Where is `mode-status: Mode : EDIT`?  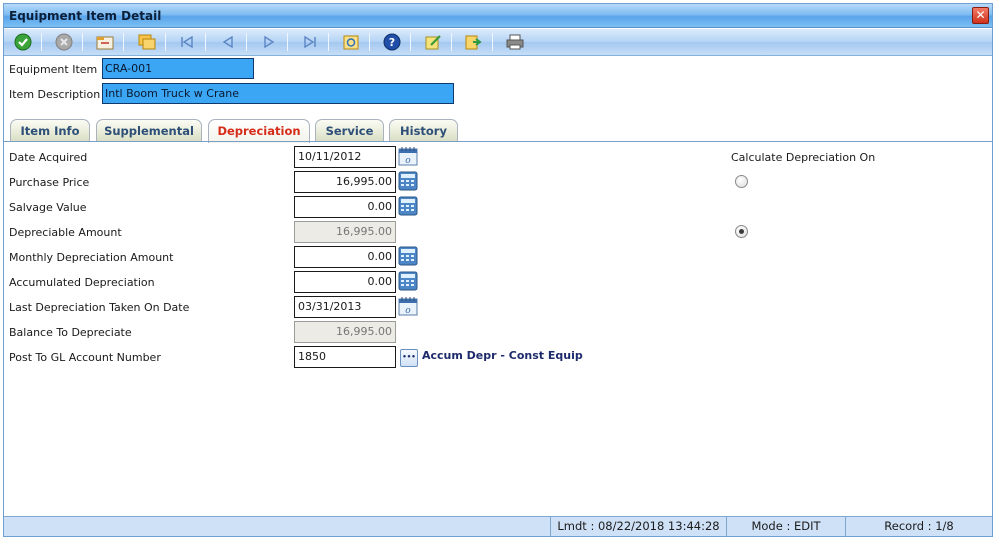 mode-status: Mode : EDIT is located at coordinates (785, 527).